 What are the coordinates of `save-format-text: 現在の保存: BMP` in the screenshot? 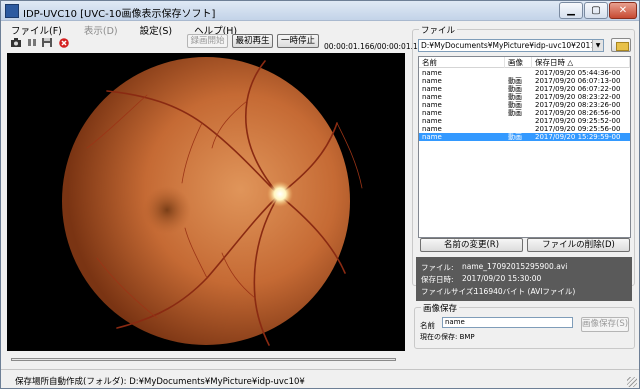 It's located at (447, 337).